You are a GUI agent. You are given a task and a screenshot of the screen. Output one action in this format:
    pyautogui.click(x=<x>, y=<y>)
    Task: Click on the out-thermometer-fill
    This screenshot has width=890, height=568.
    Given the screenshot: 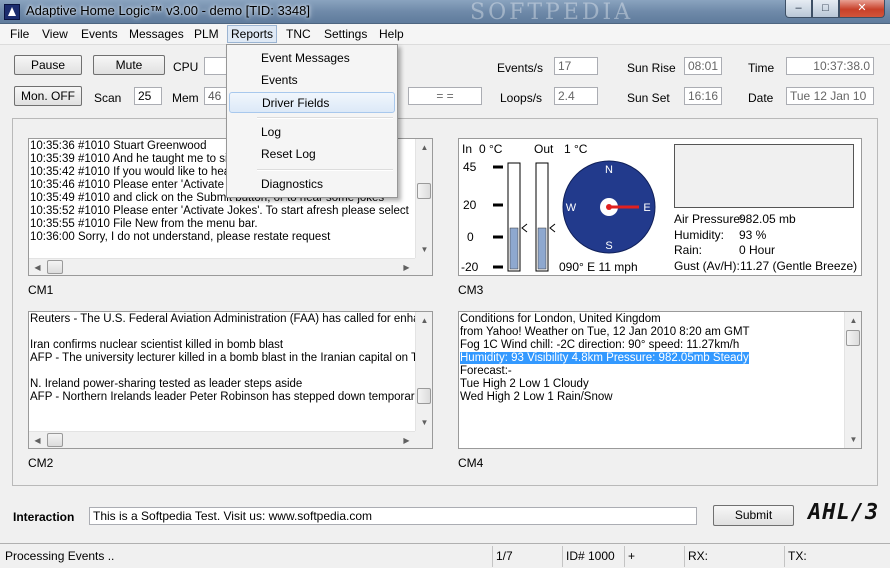 What is the action you would take?
    pyautogui.click(x=542, y=248)
    